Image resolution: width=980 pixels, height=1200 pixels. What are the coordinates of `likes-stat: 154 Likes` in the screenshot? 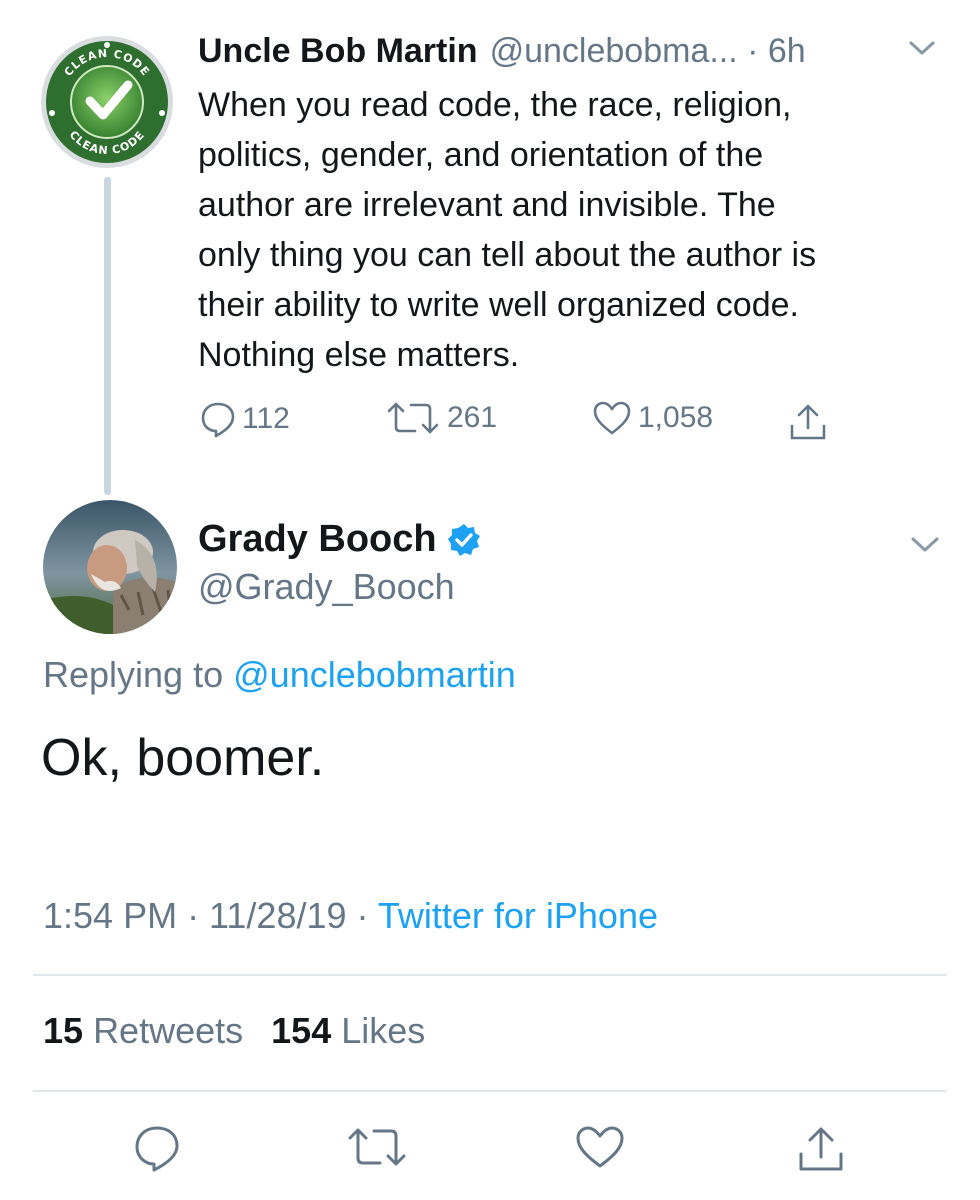 It's located at (348, 1030).